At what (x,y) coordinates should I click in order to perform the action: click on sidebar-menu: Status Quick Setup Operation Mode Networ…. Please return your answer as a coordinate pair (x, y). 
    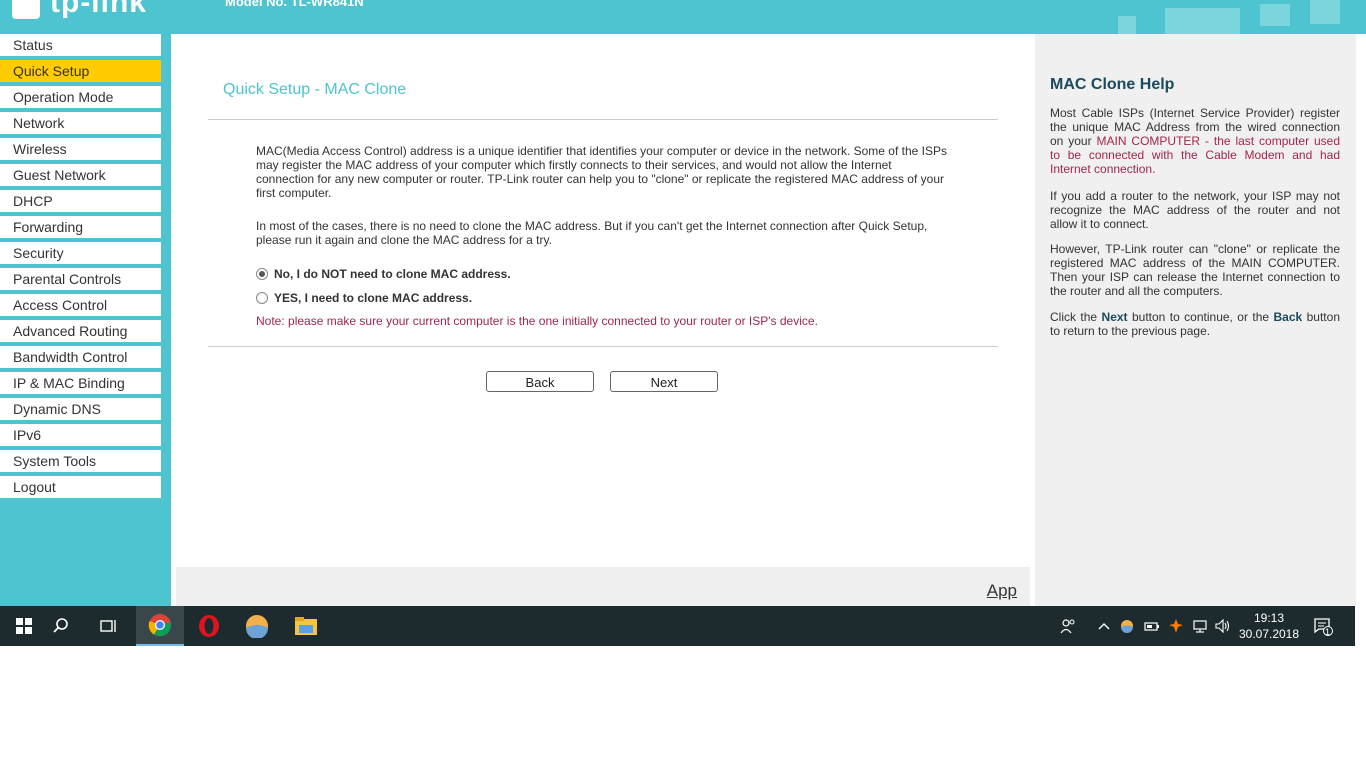
    Looking at the image, I should click on (85, 266).